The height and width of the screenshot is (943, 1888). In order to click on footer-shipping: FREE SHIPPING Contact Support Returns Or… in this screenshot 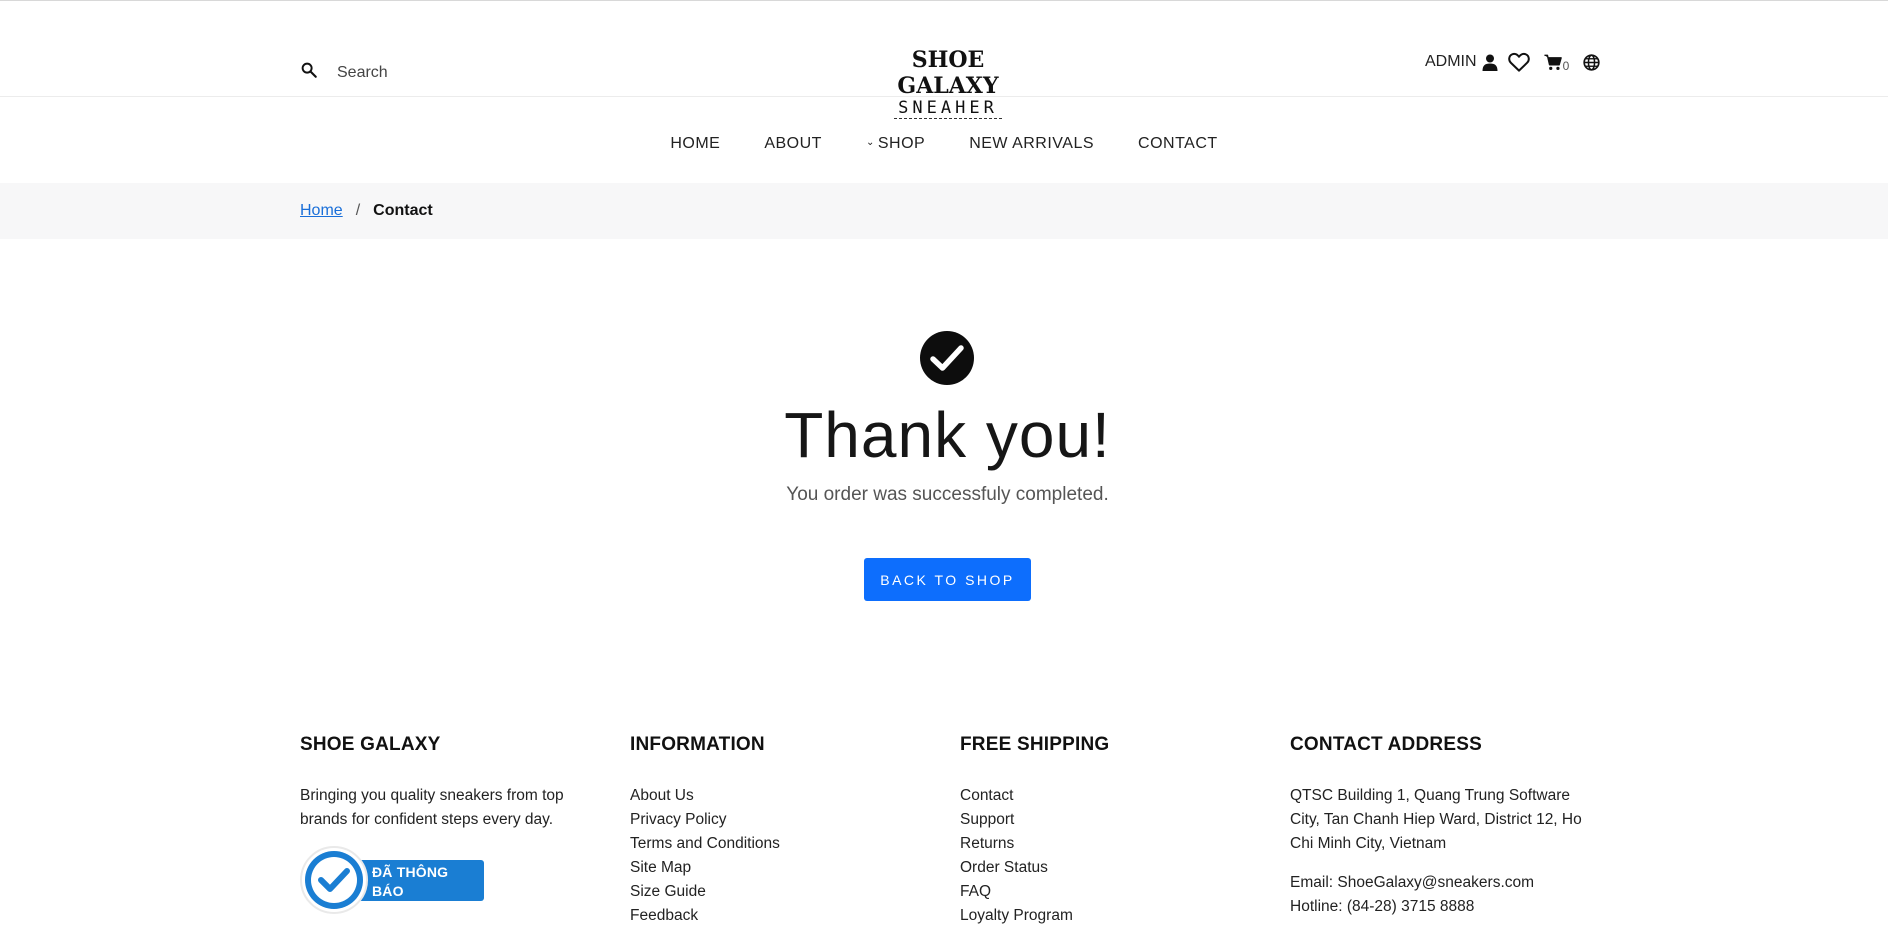, I will do `click(1110, 831)`.